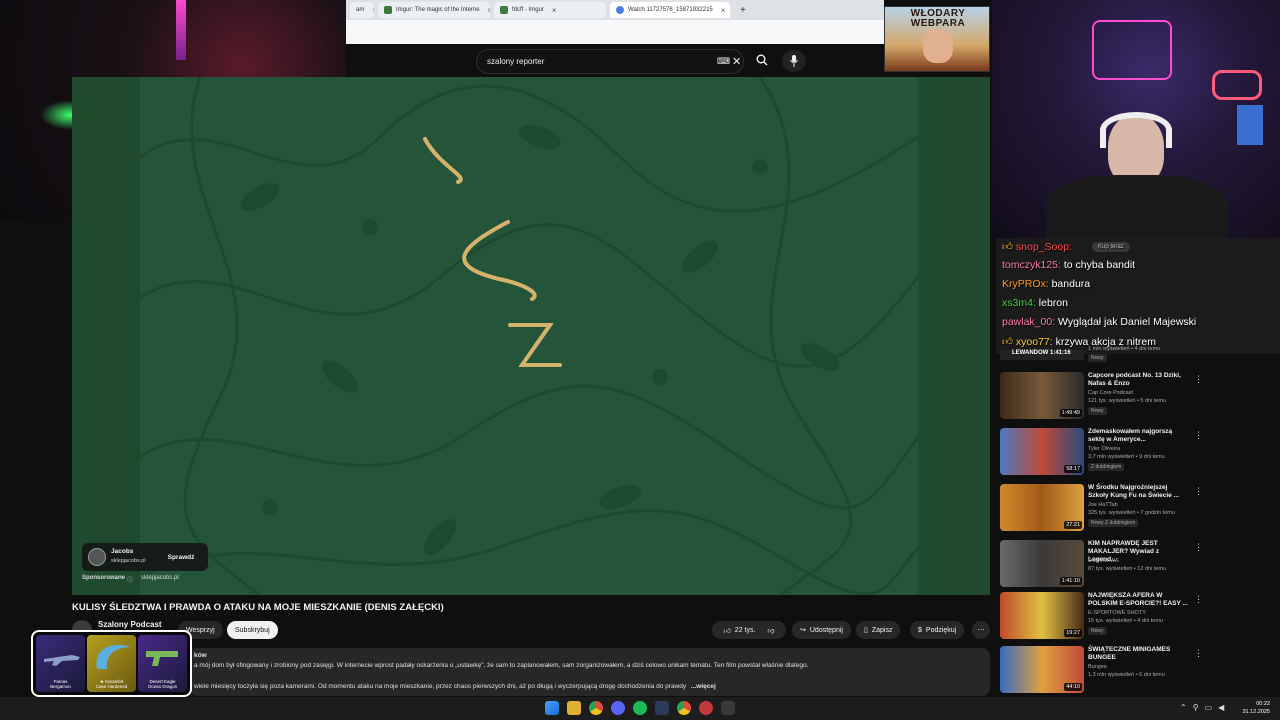  What do you see at coordinates (113, 657) in the screenshot?
I see `karambit-icon` at bounding box center [113, 657].